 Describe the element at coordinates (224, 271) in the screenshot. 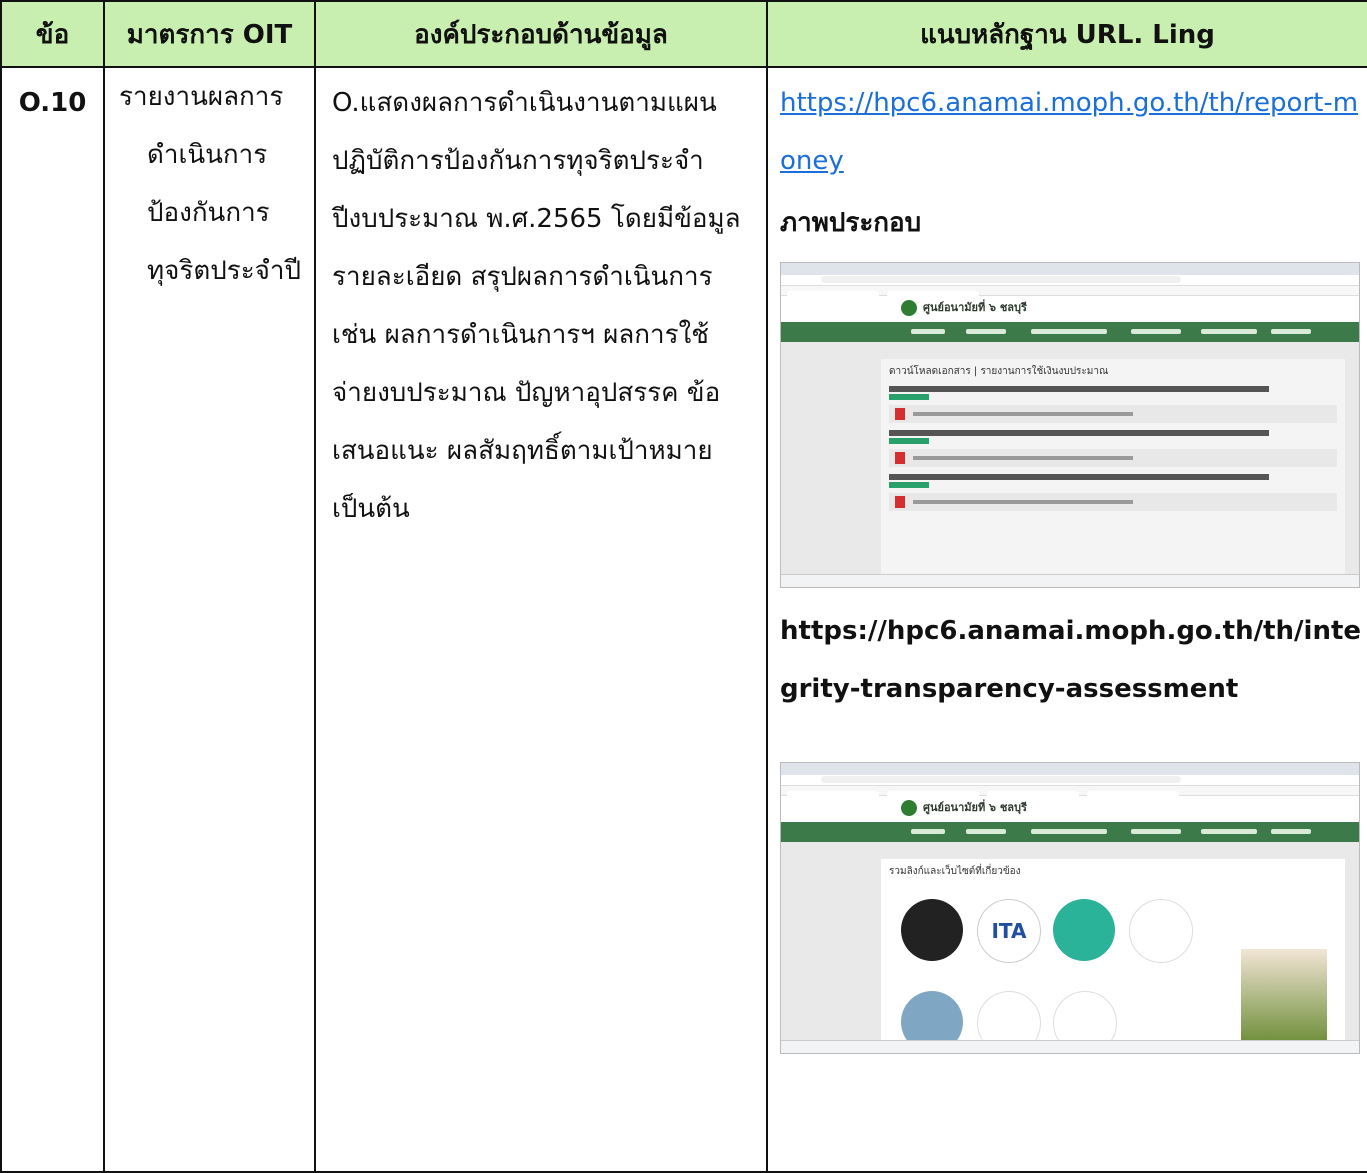

I see `measure-line: ทุจริตประจำปี` at that location.